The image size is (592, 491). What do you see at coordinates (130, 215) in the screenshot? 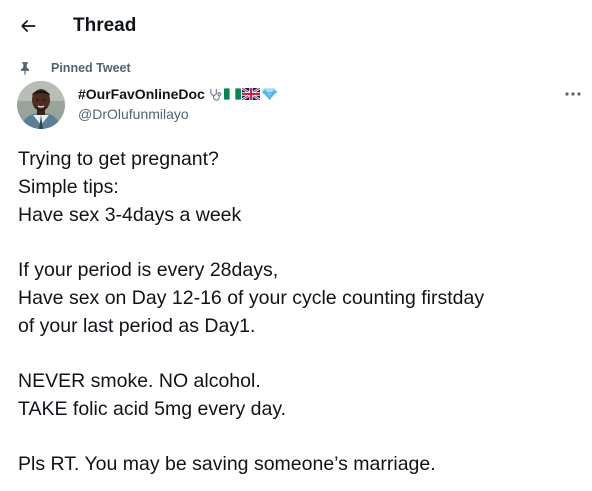
I see `tweet-line: Have sex 3-4days a week` at bounding box center [130, 215].